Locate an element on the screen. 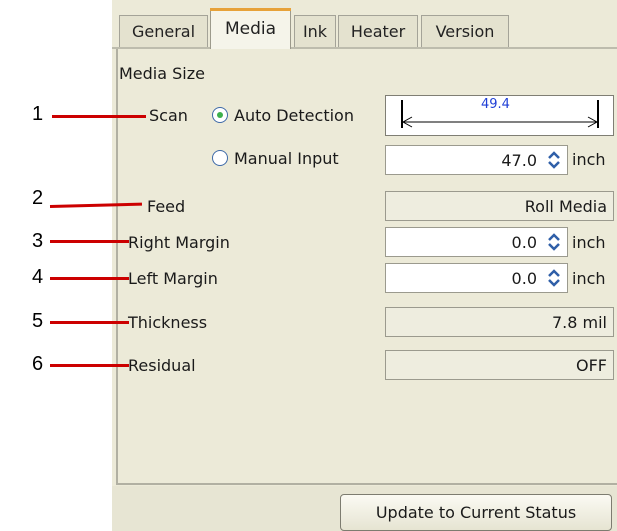 The width and height of the screenshot is (617, 531). scan-label: Scan is located at coordinates (168, 115).